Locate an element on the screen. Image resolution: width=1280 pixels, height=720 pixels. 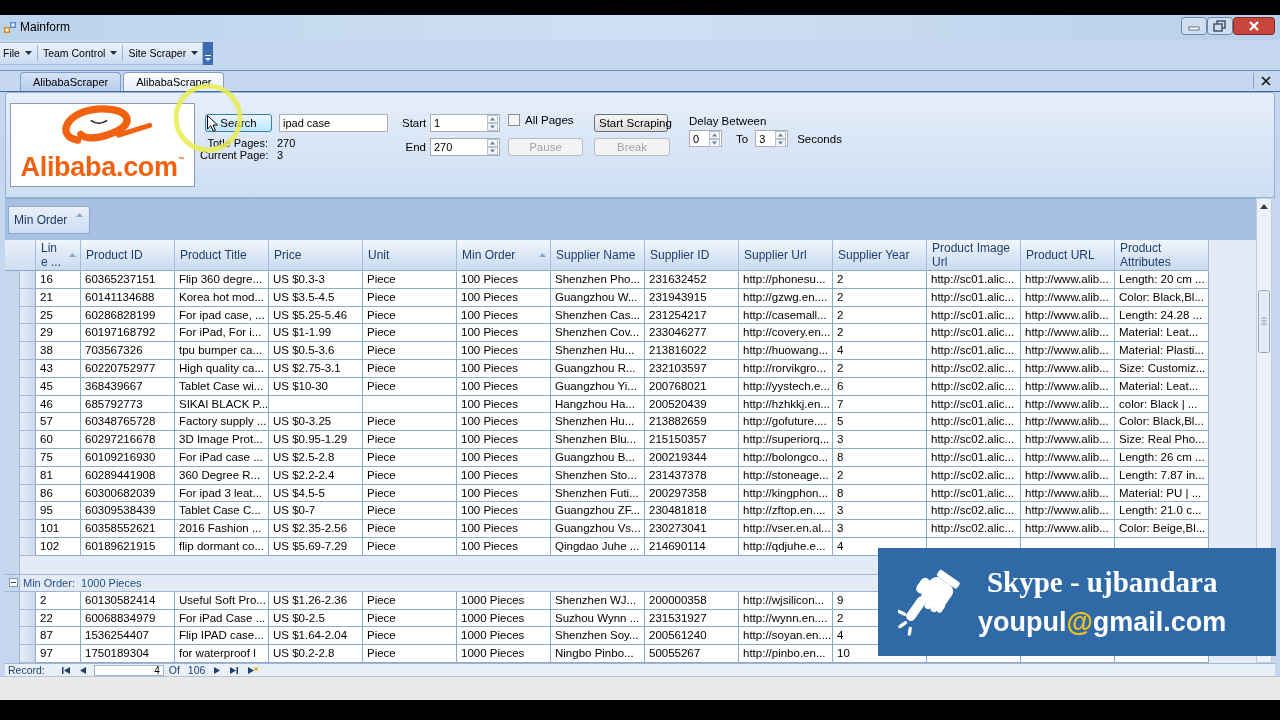
start-spinner: 1 is located at coordinates (465, 123).